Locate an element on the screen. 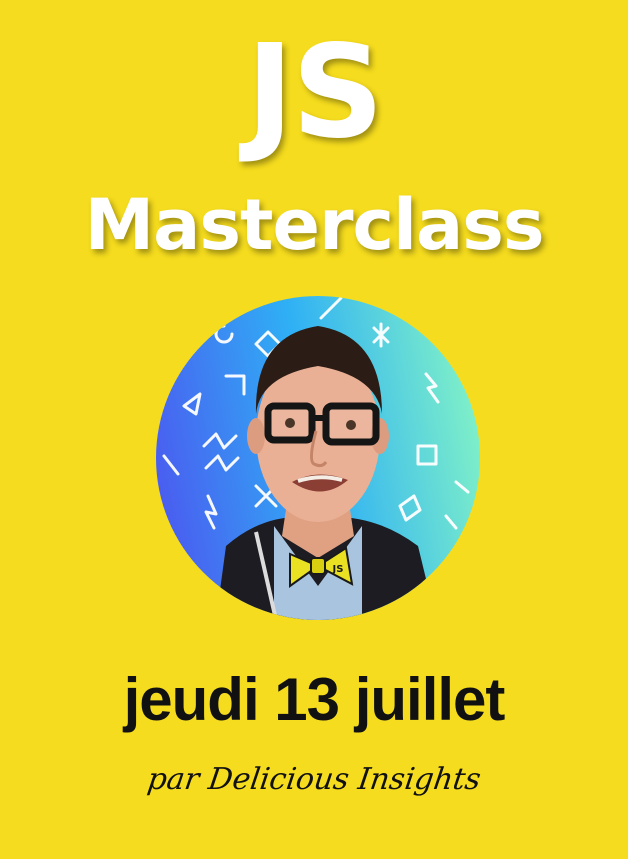 This screenshot has width=628, height=859. title-js: JS is located at coordinates (315, 92).